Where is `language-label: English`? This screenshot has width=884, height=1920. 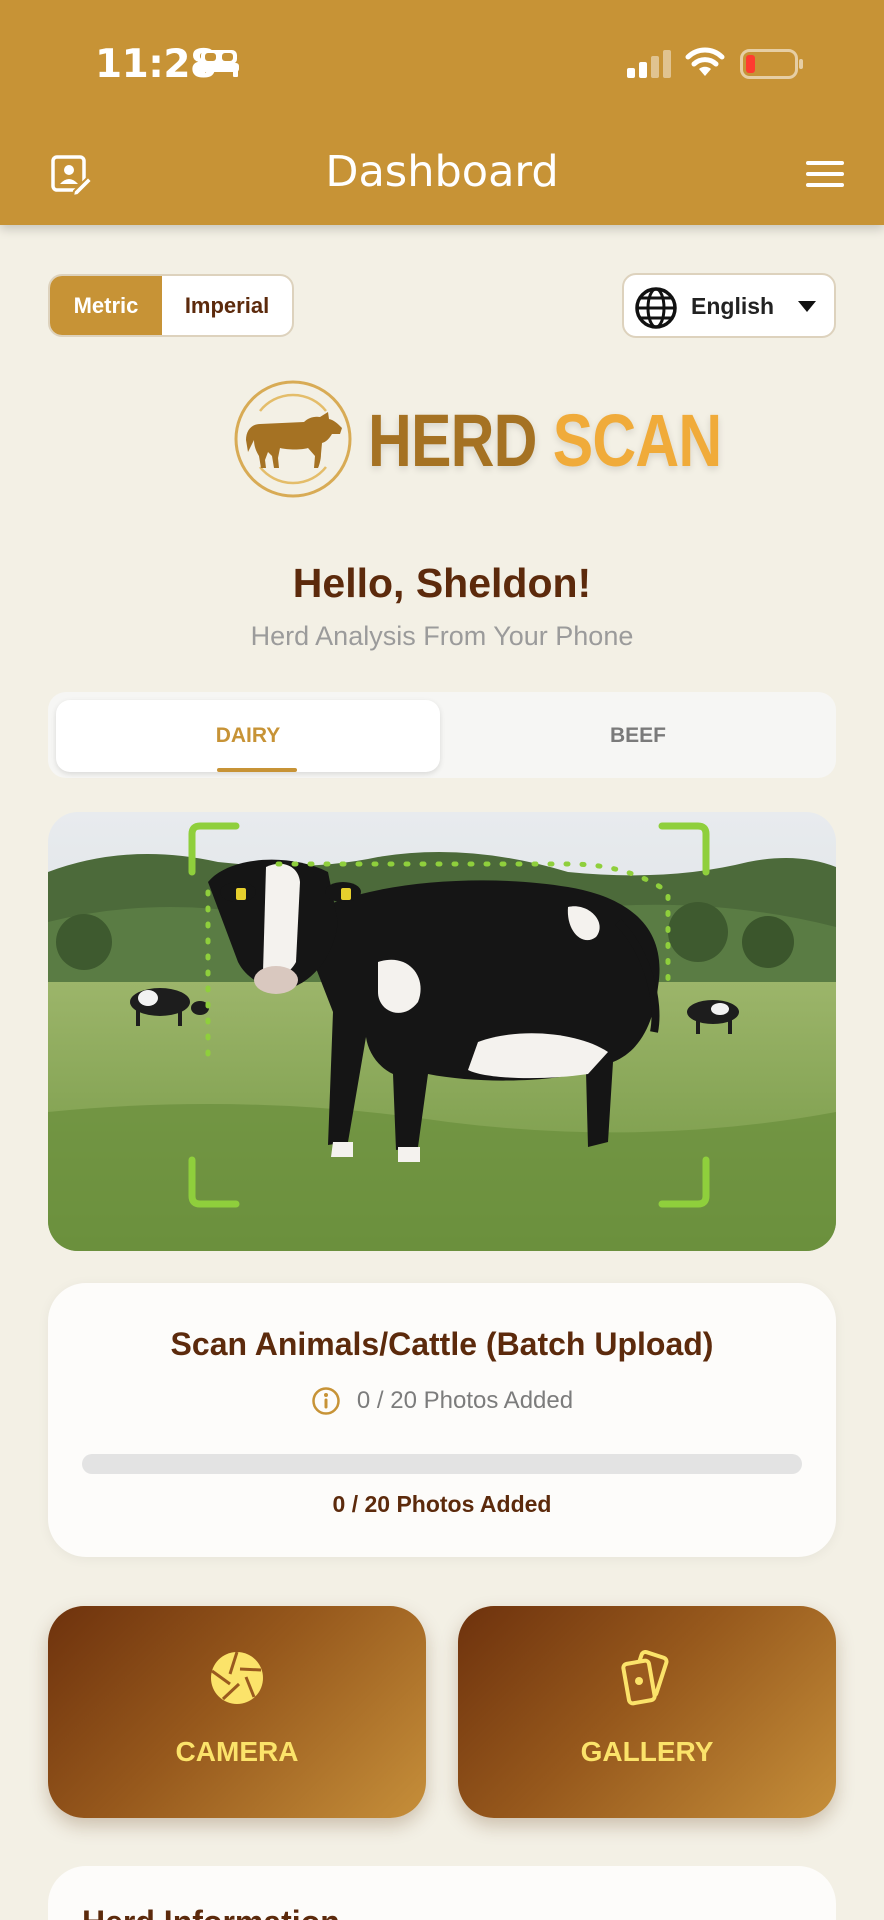
language-label: English is located at coordinates (733, 306).